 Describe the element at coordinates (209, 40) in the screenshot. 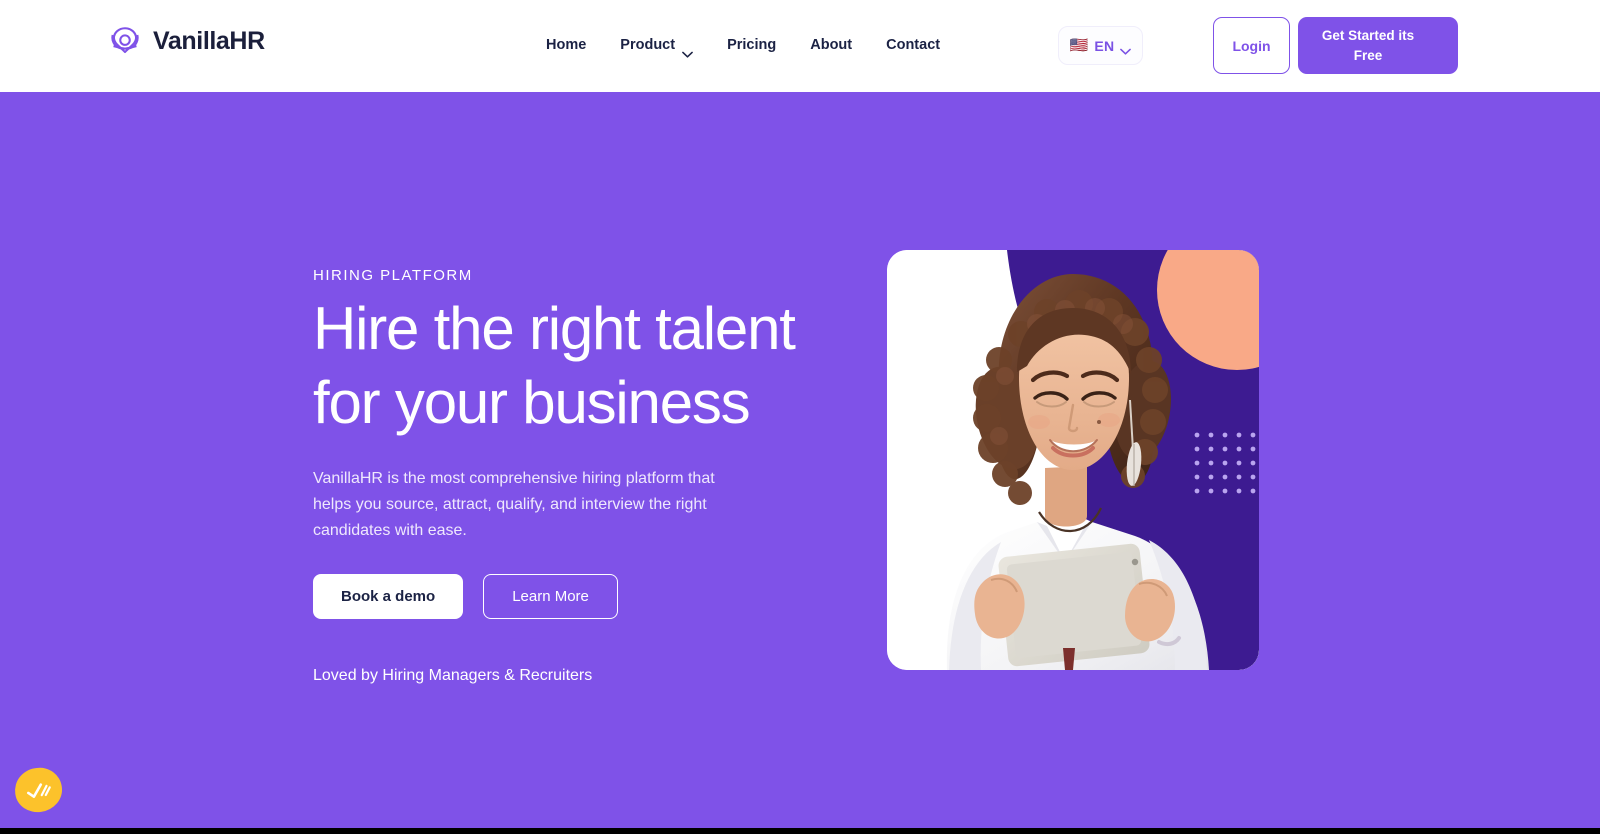

I see `brand-name: VanillaHR` at that location.